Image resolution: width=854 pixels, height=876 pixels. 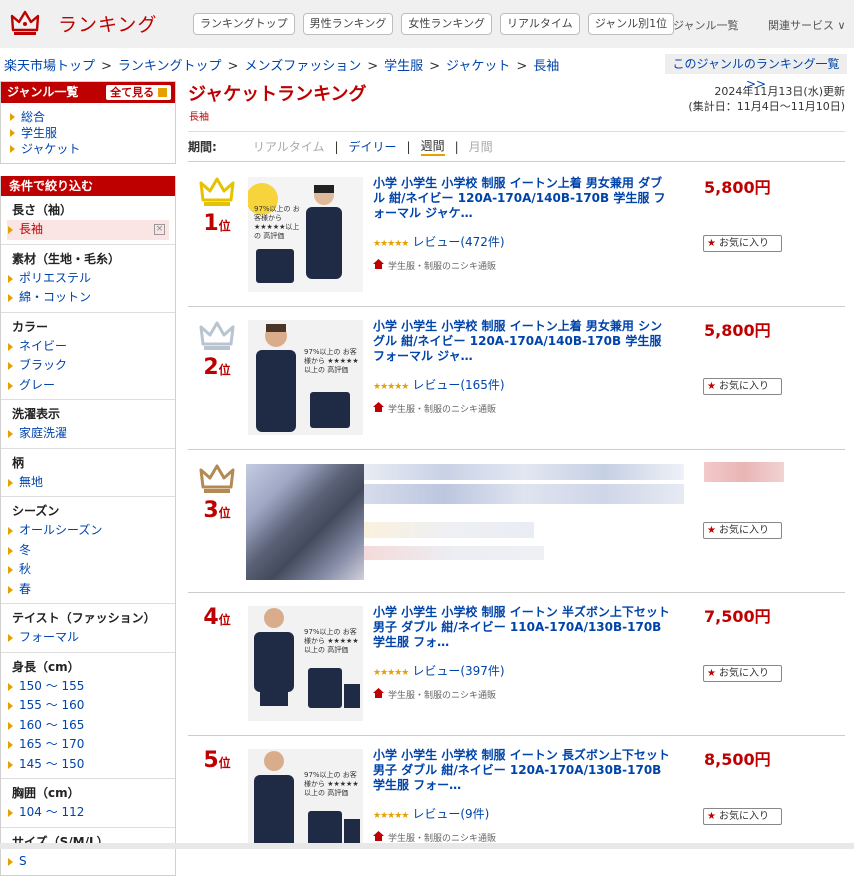 I want to click on rank-badge: 5位, so click(x=217, y=760).